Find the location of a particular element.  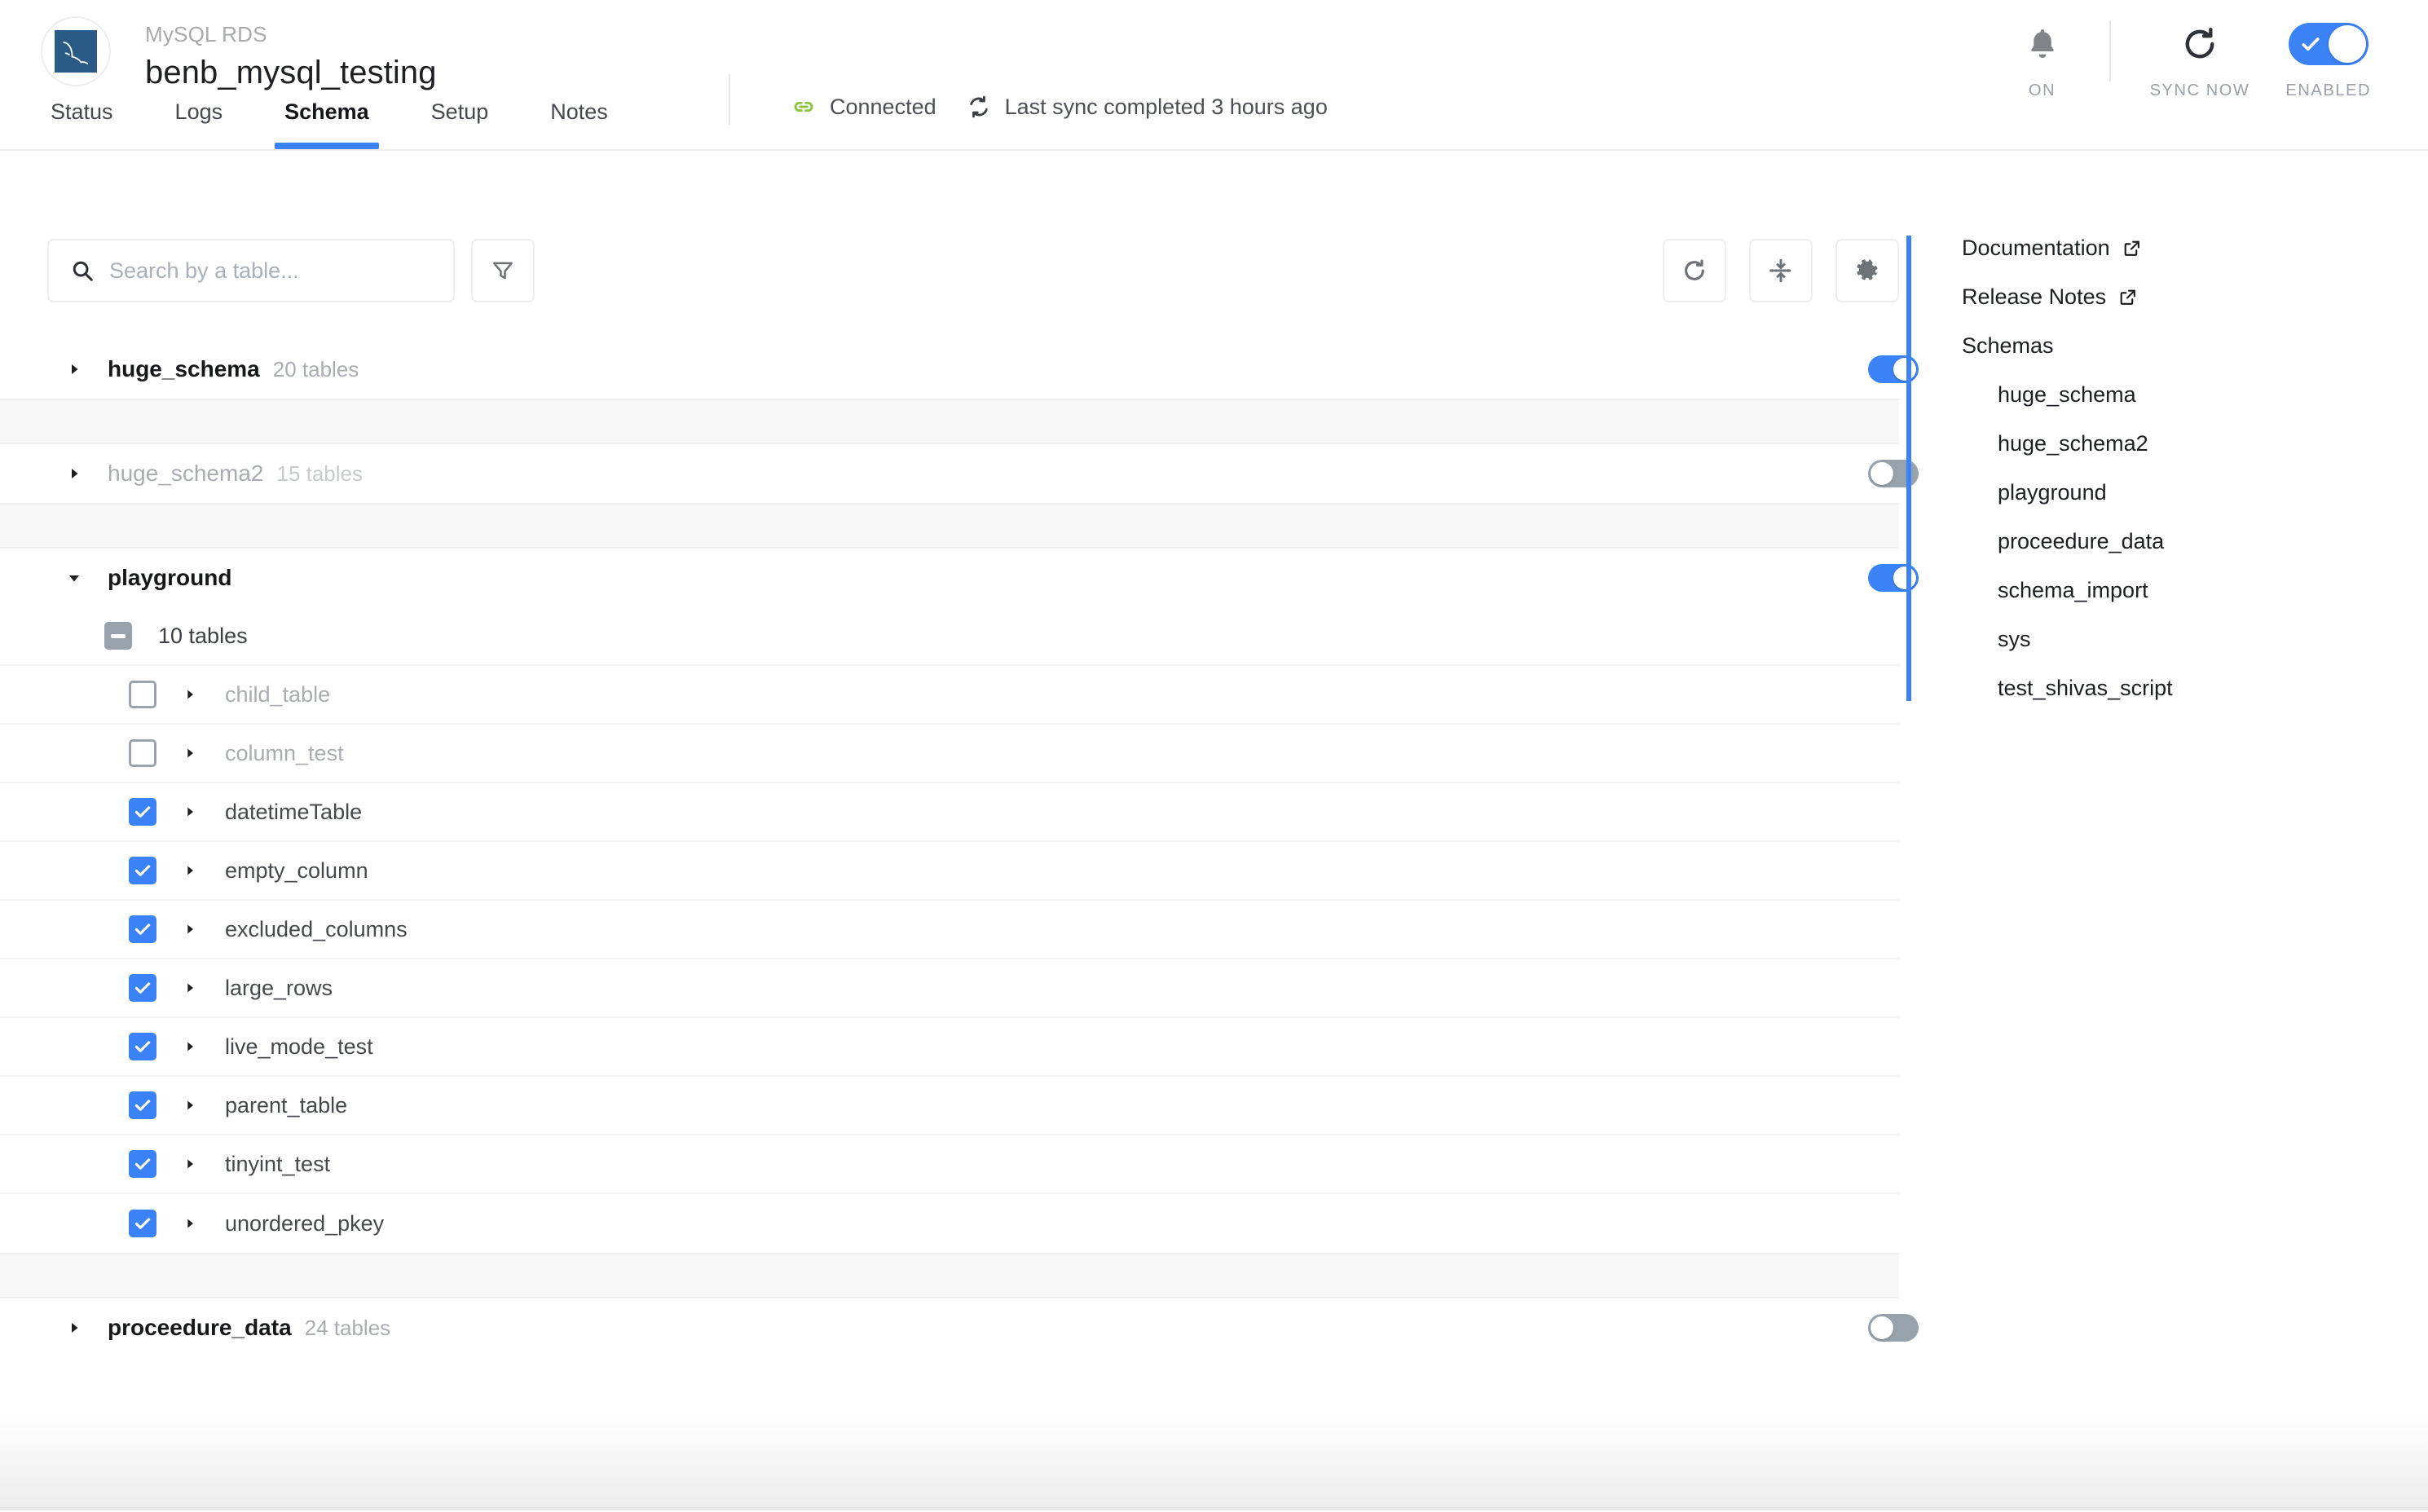

table-row: live_mode_test is located at coordinates (949, 1047).